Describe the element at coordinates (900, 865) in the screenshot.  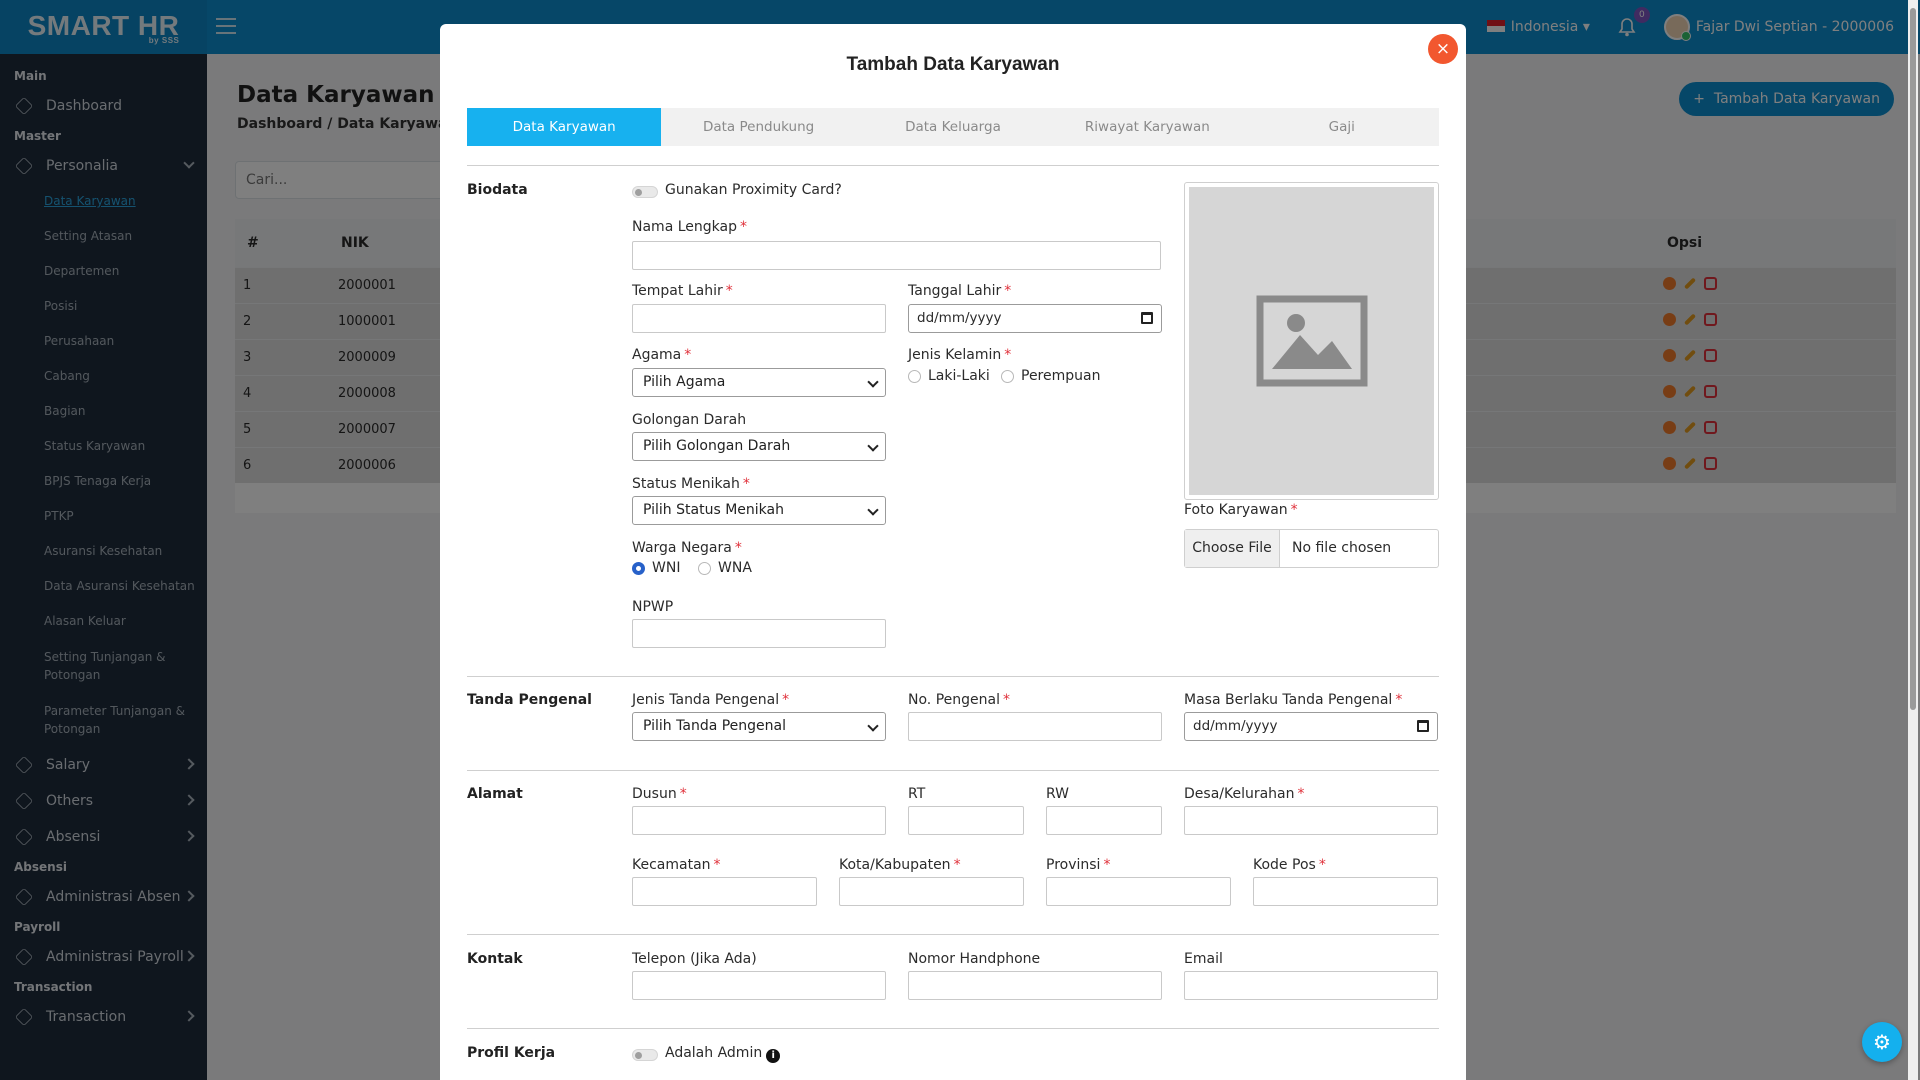
I see `kota-label: Kota/Kabupaten *` at that location.